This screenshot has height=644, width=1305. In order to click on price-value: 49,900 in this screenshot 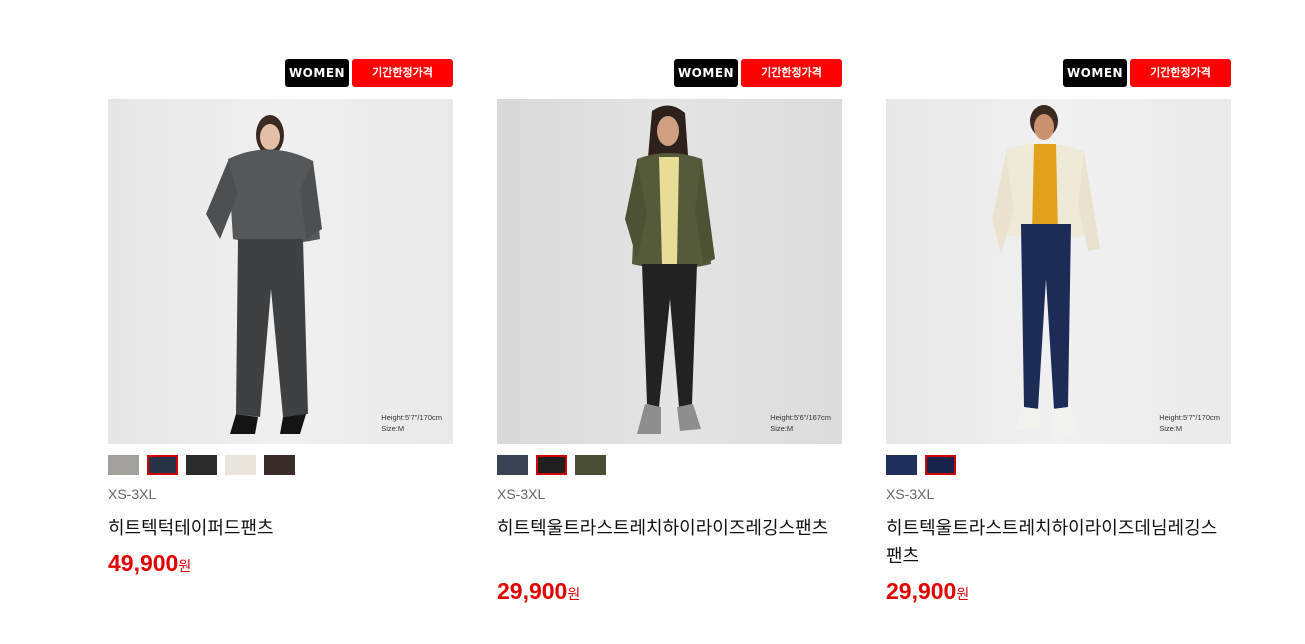, I will do `click(143, 563)`.